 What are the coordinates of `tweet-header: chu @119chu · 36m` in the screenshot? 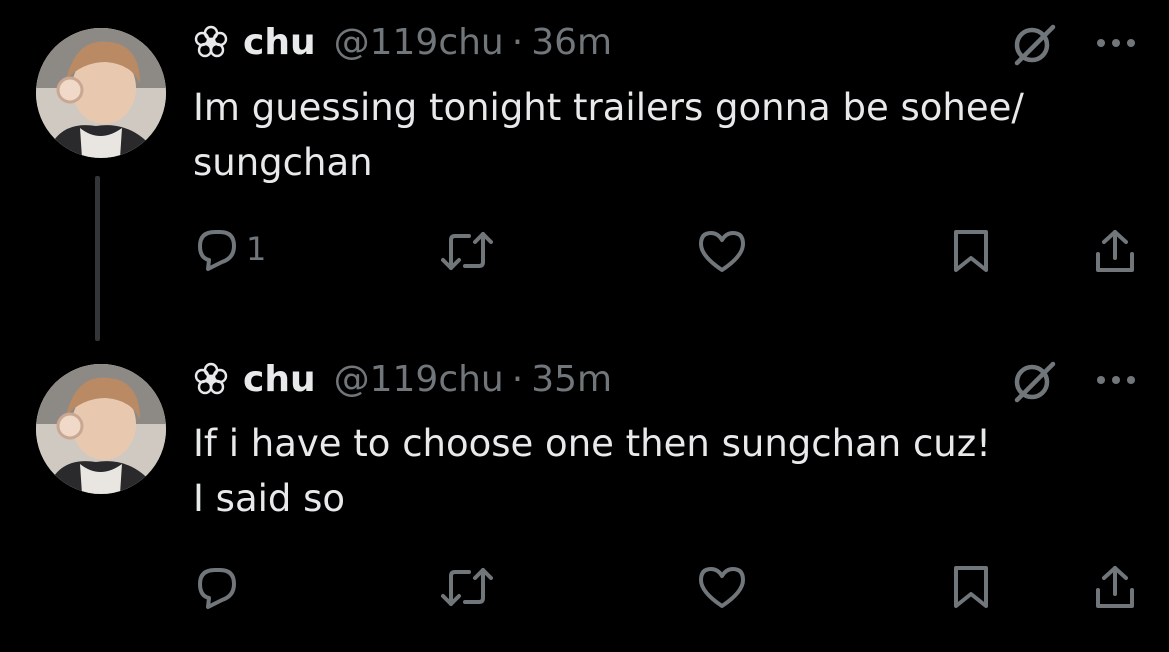 It's located at (402, 42).